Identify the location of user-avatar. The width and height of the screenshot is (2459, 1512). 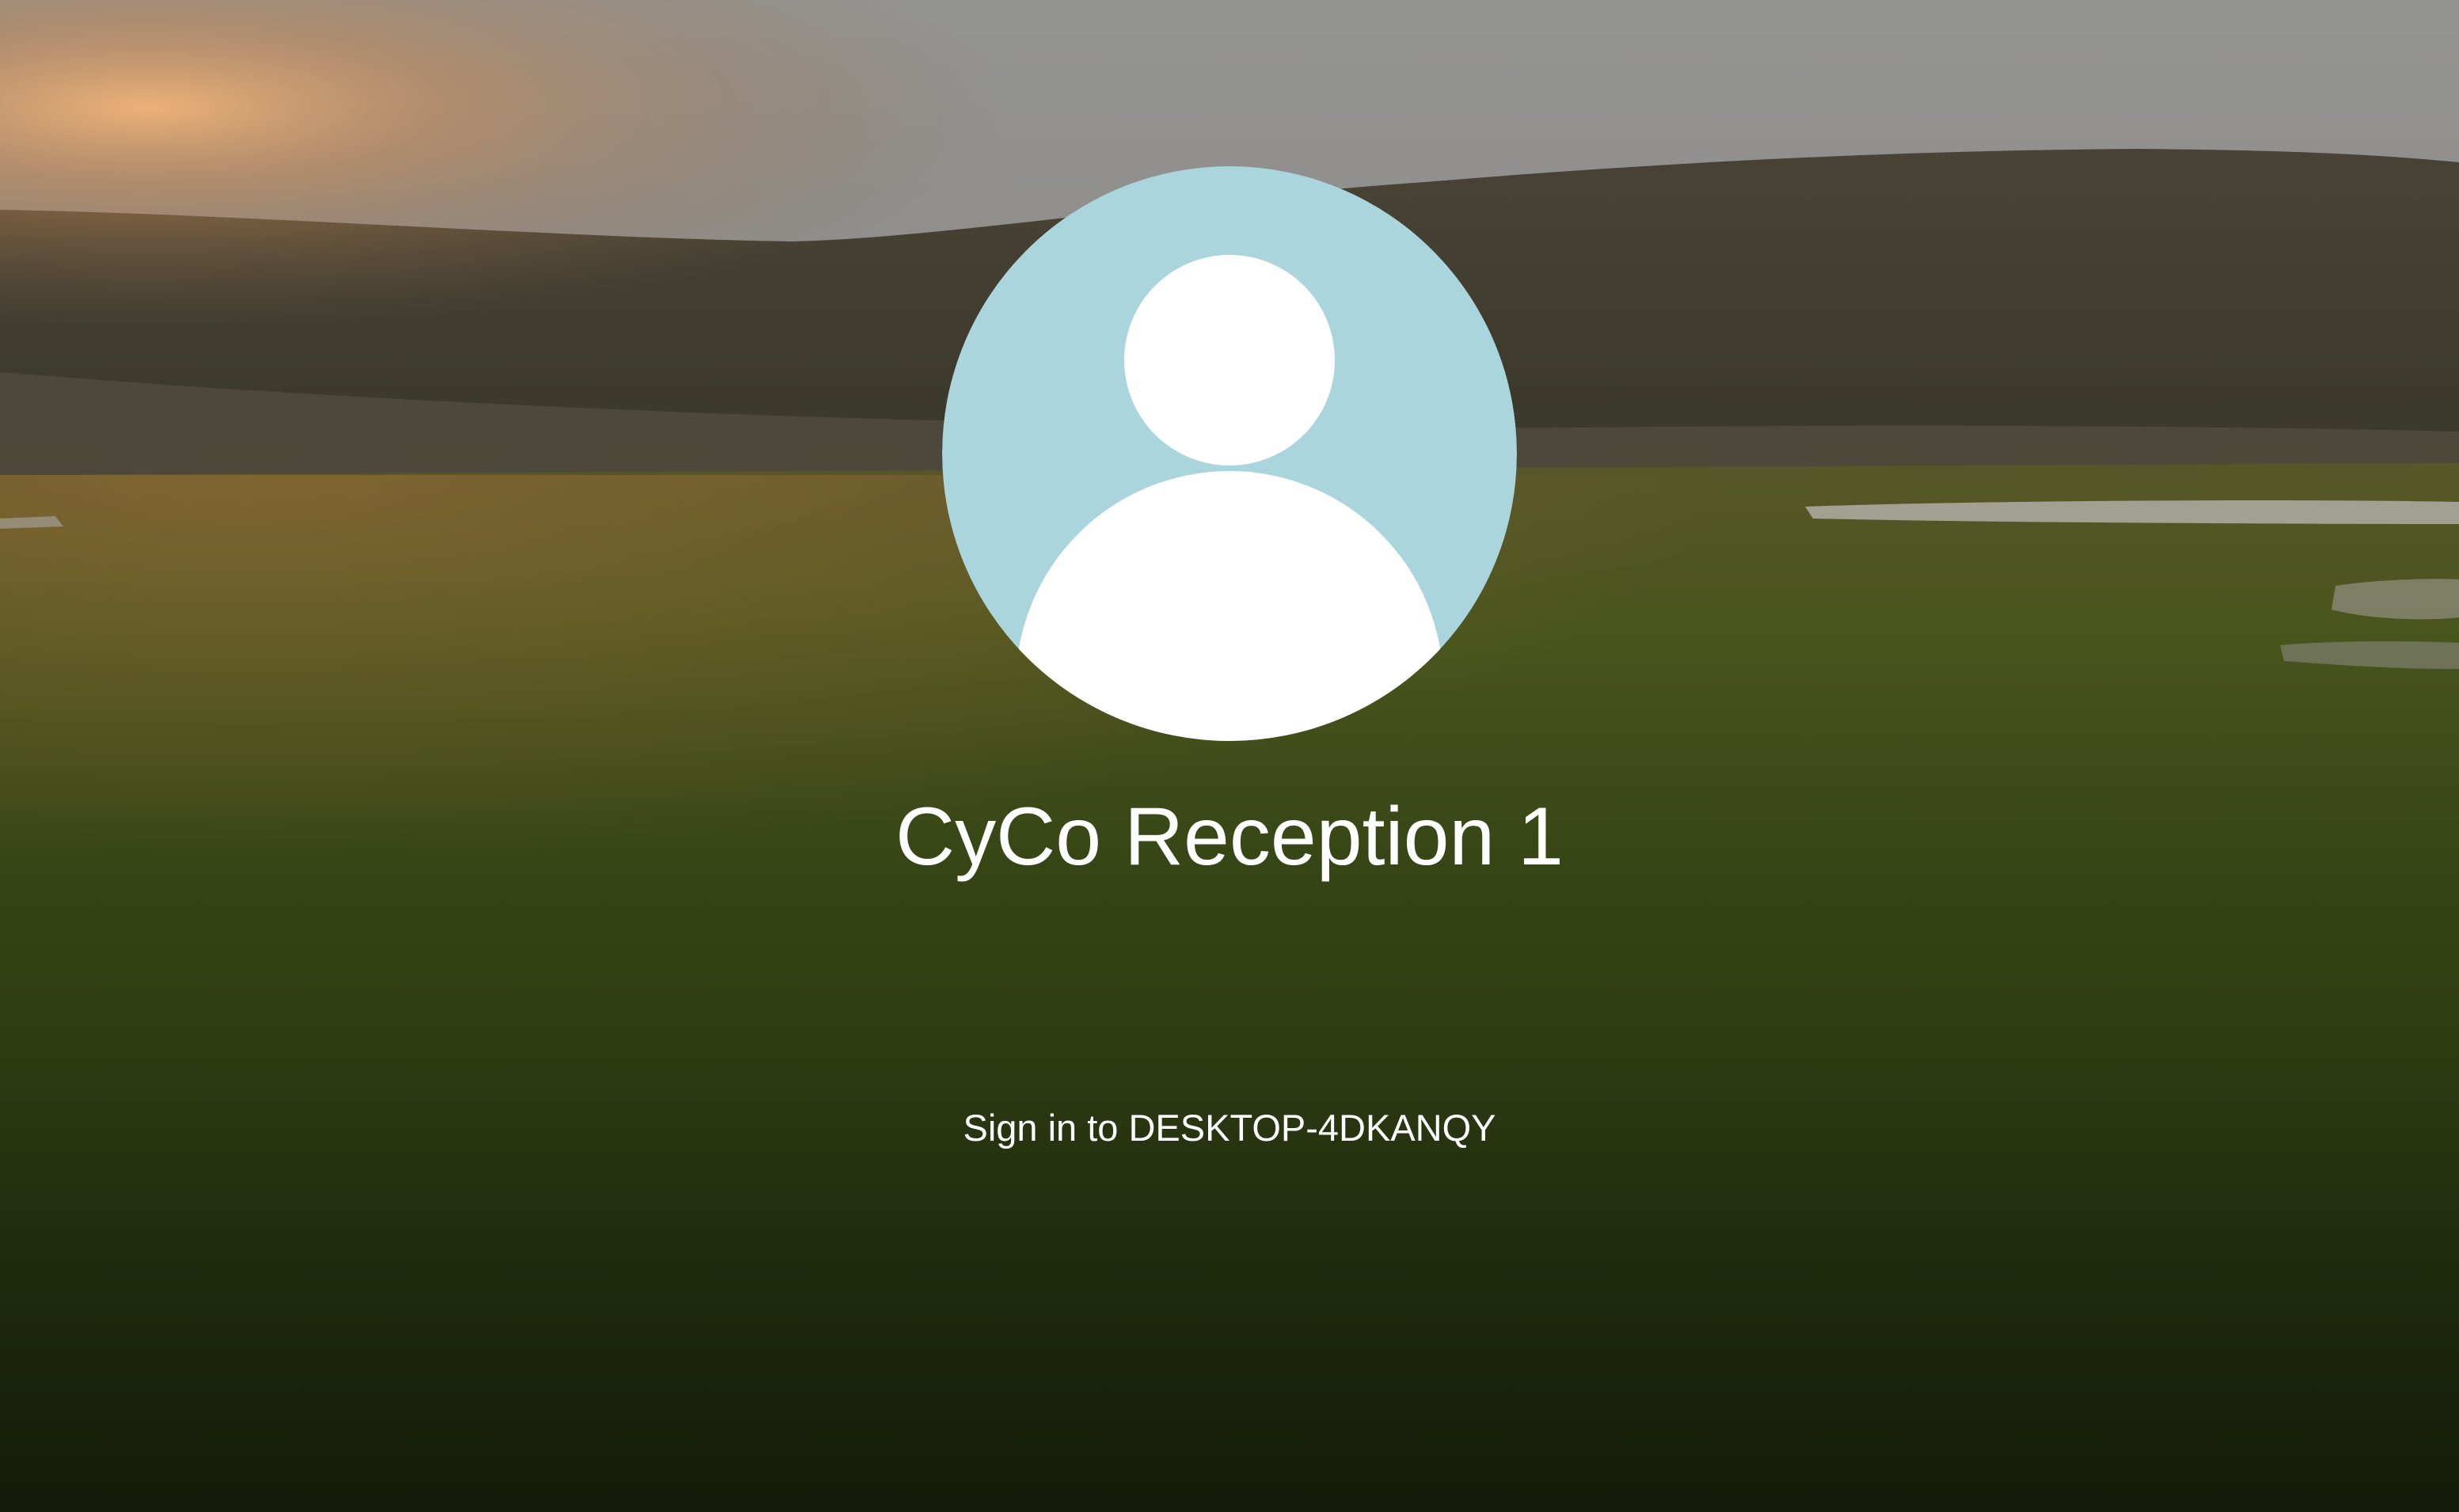
(1229, 453).